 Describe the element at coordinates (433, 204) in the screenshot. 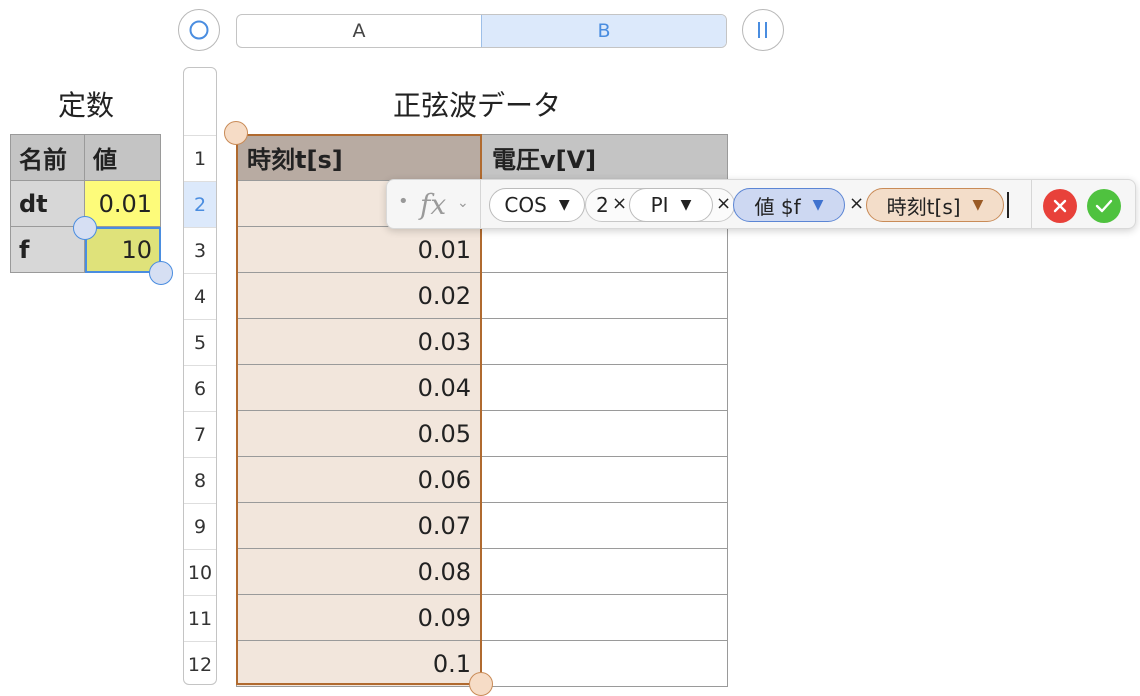

I see `fx-icon: fx` at that location.